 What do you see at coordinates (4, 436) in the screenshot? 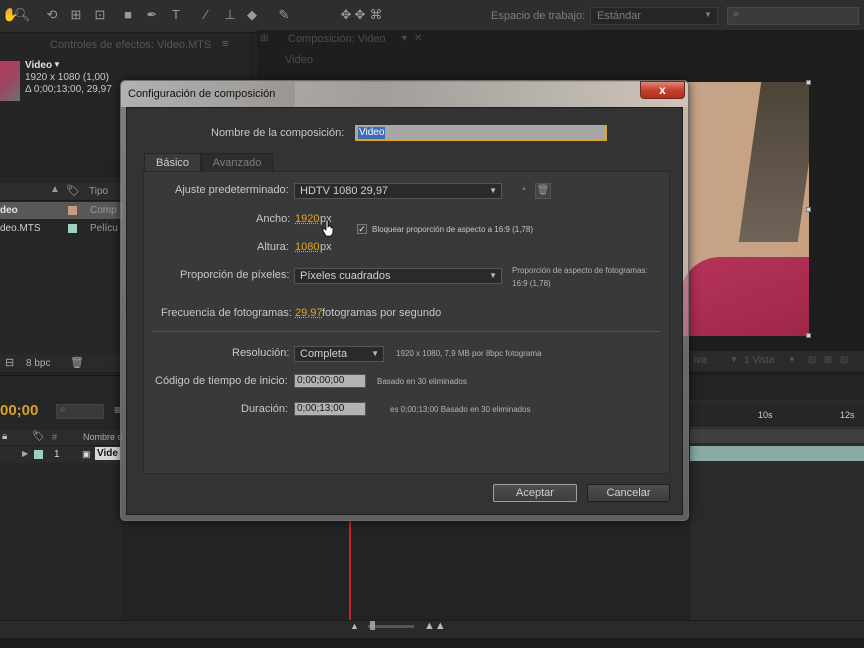
I see `lock-icon: 🔒︎` at bounding box center [4, 436].